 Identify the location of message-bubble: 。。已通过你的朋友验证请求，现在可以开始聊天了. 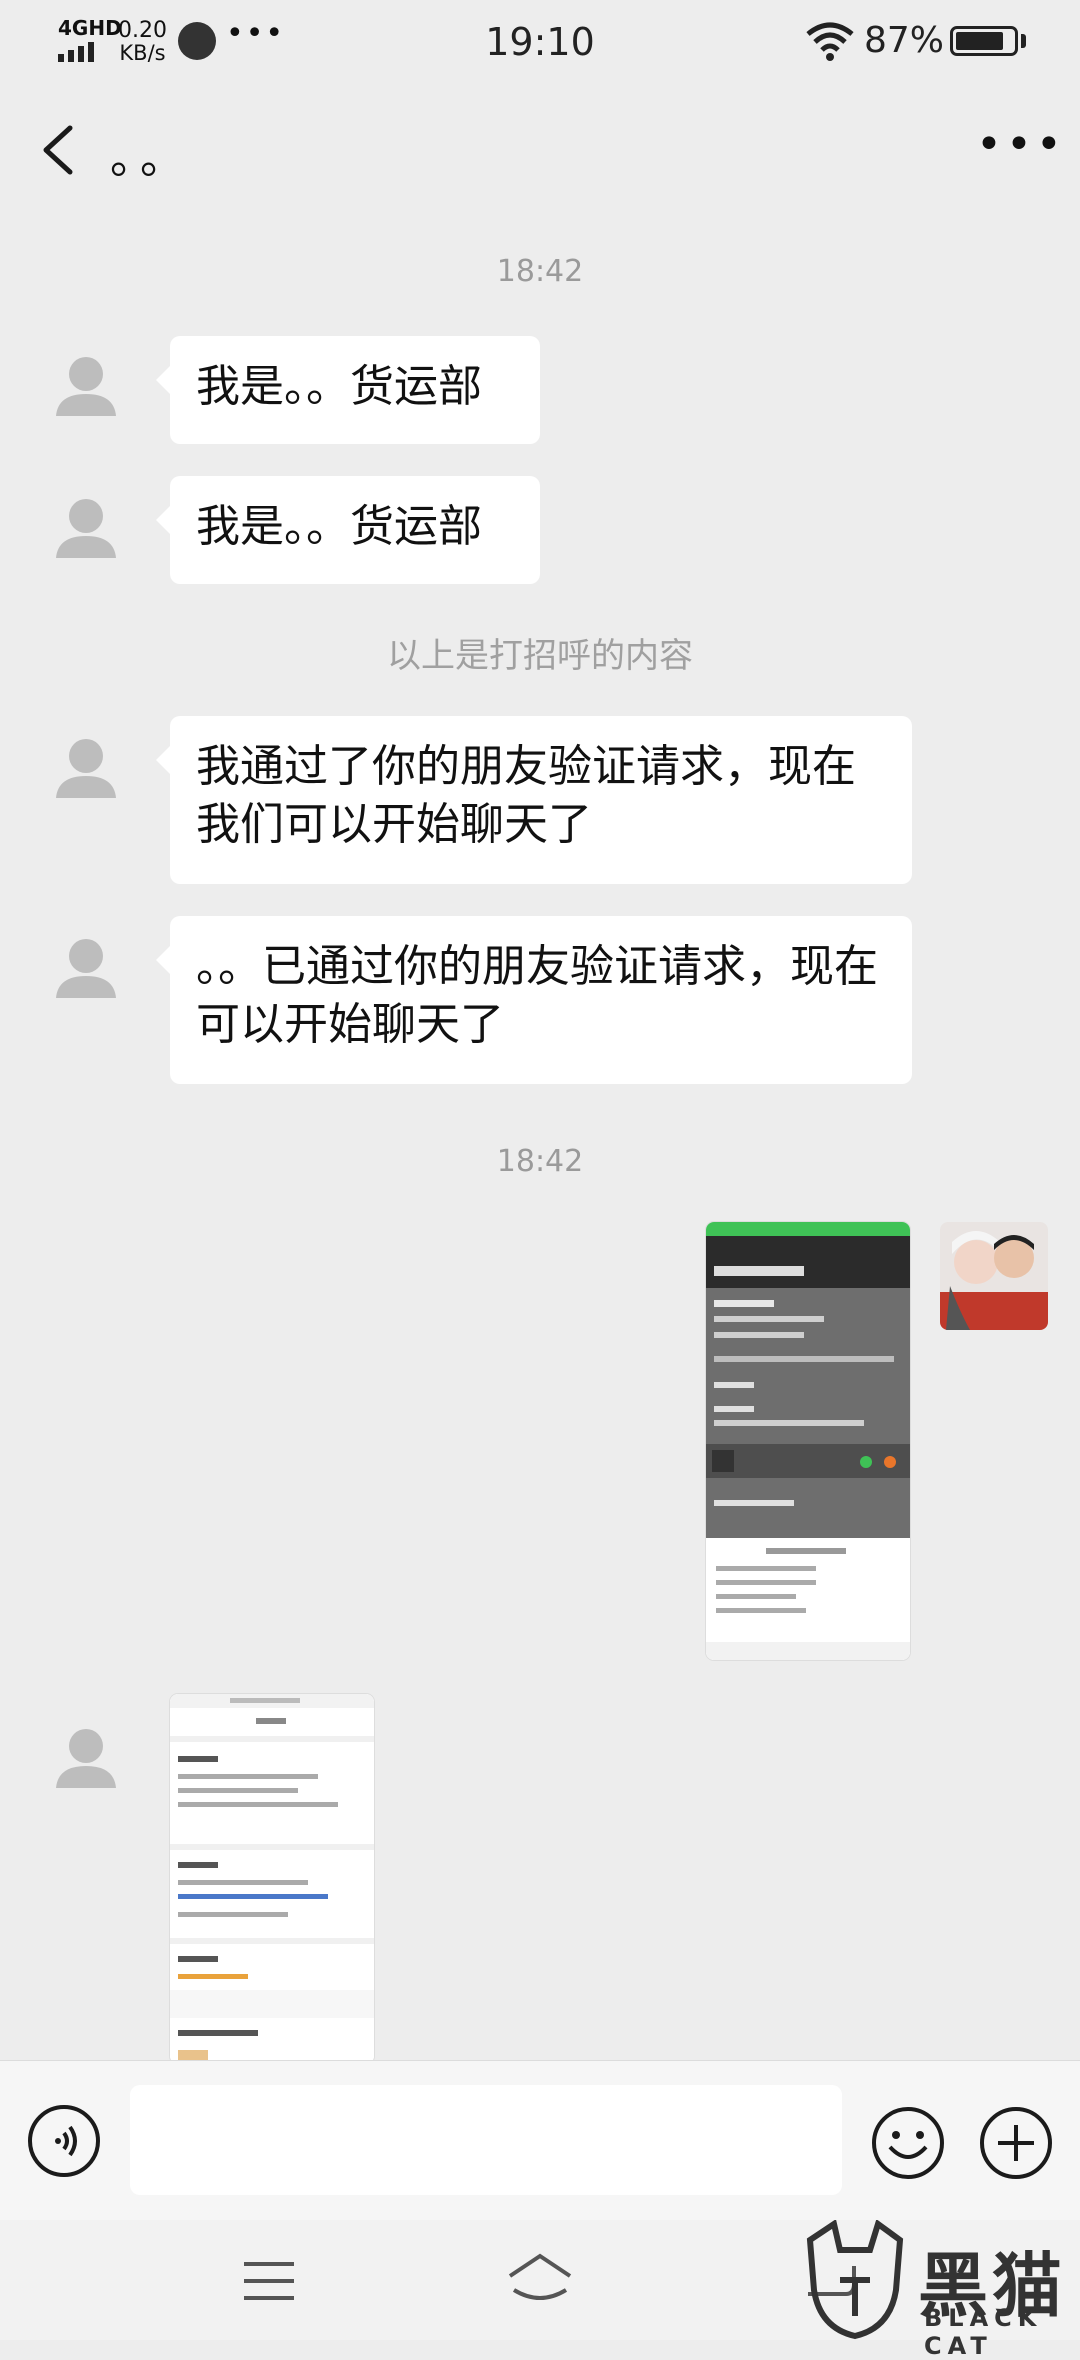
(534, 1000).